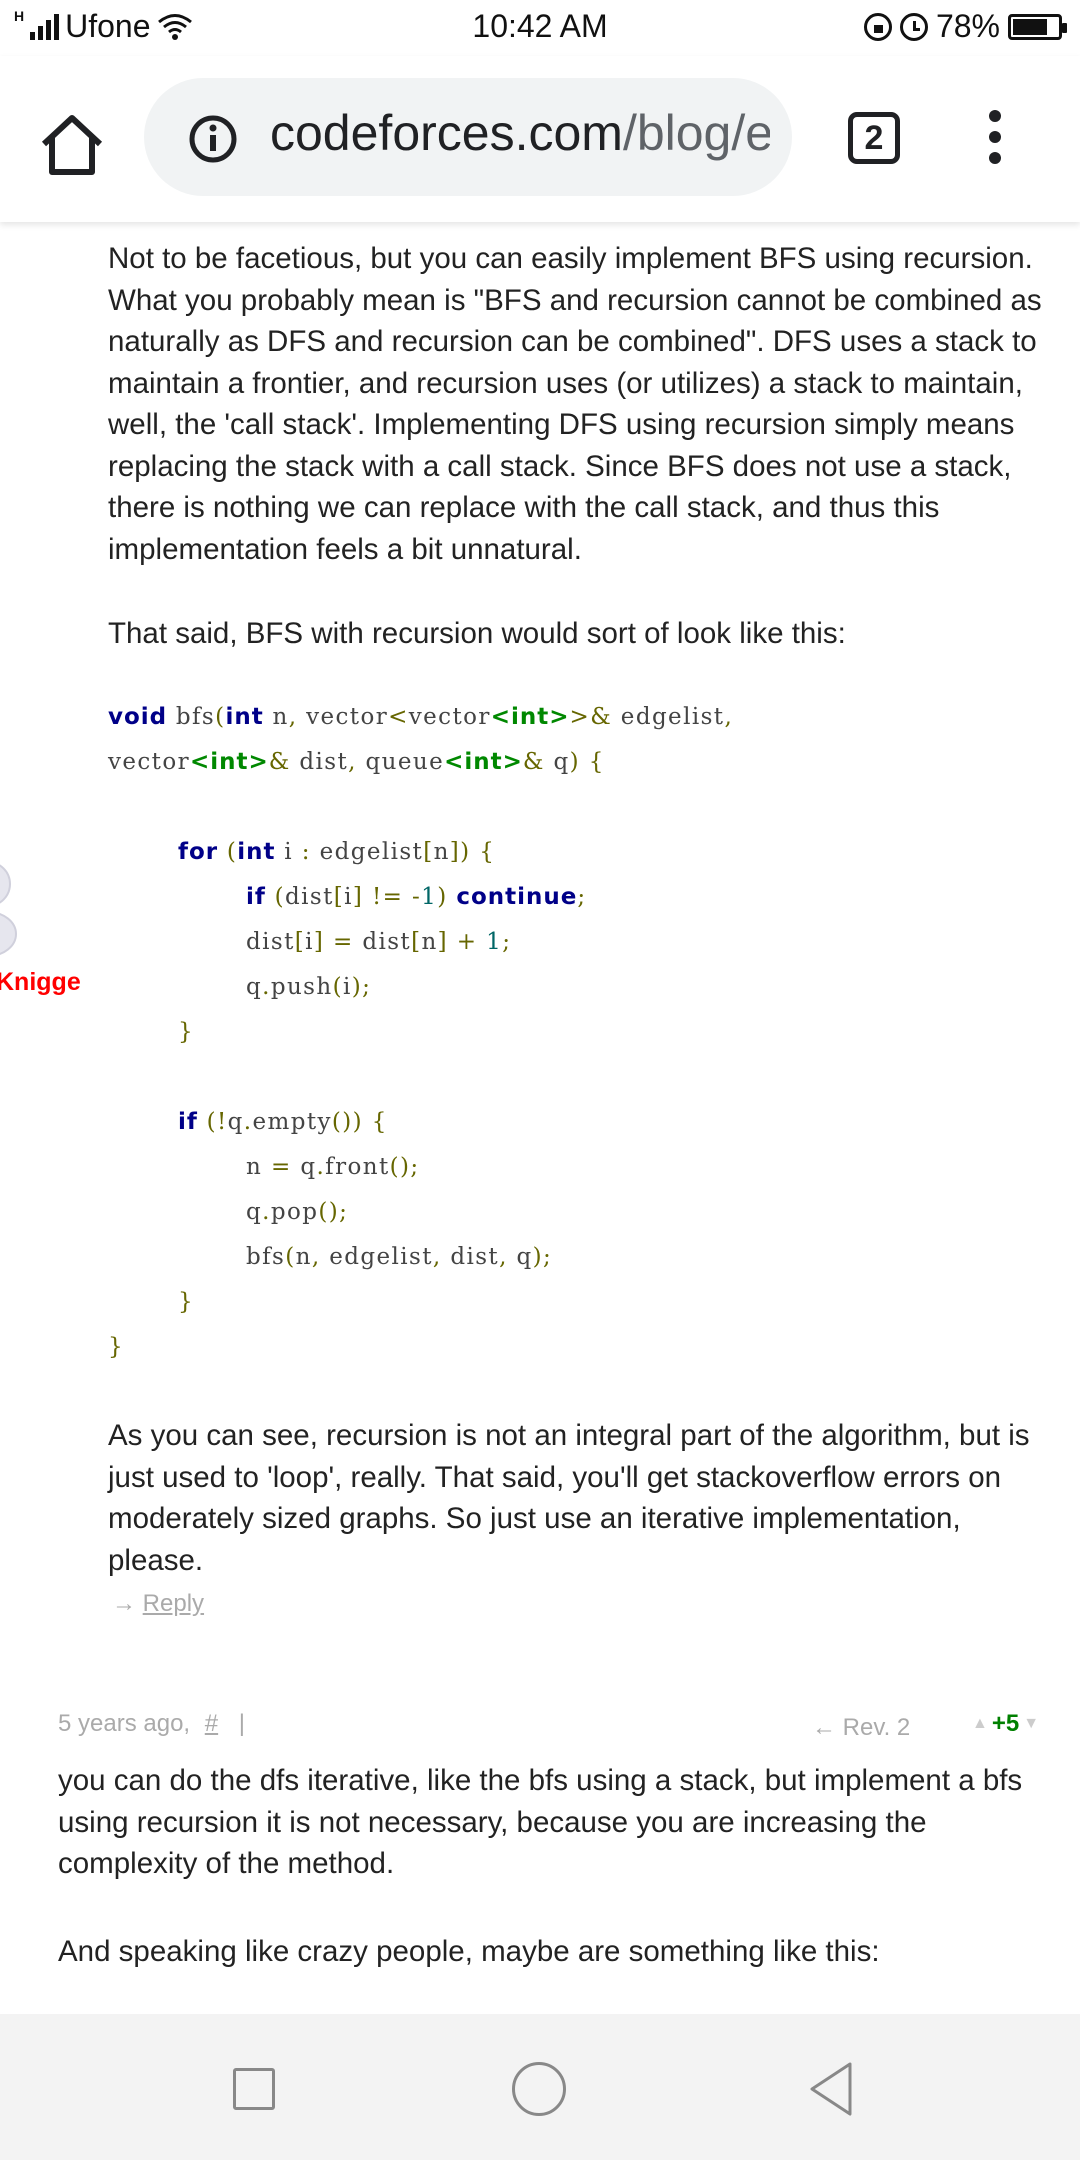  I want to click on address-bar: codeforces.com/blog/e, so click(468, 137).